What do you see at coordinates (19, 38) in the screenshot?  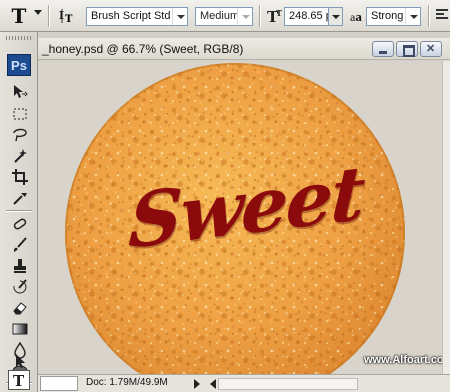 I see `toolbox-grip` at bounding box center [19, 38].